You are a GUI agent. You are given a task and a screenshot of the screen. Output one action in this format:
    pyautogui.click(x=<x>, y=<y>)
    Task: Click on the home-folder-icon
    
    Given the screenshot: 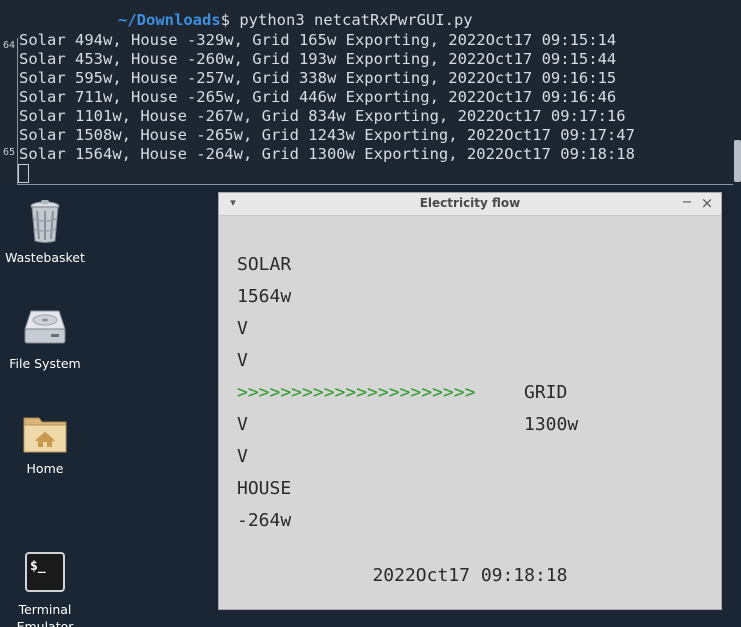 What is the action you would take?
    pyautogui.click(x=45, y=432)
    